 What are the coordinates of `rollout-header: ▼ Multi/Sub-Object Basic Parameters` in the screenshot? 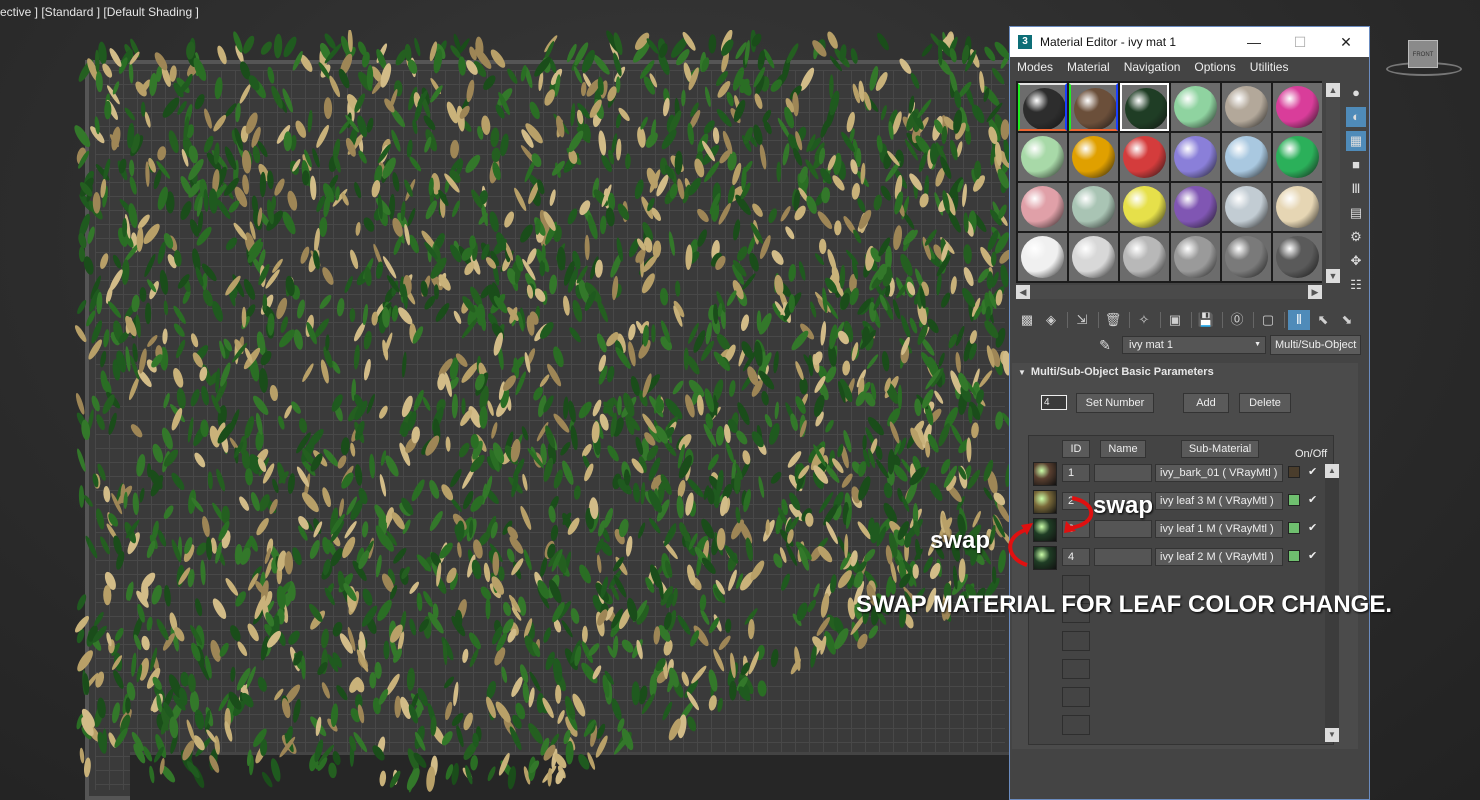 It's located at (1185, 372).